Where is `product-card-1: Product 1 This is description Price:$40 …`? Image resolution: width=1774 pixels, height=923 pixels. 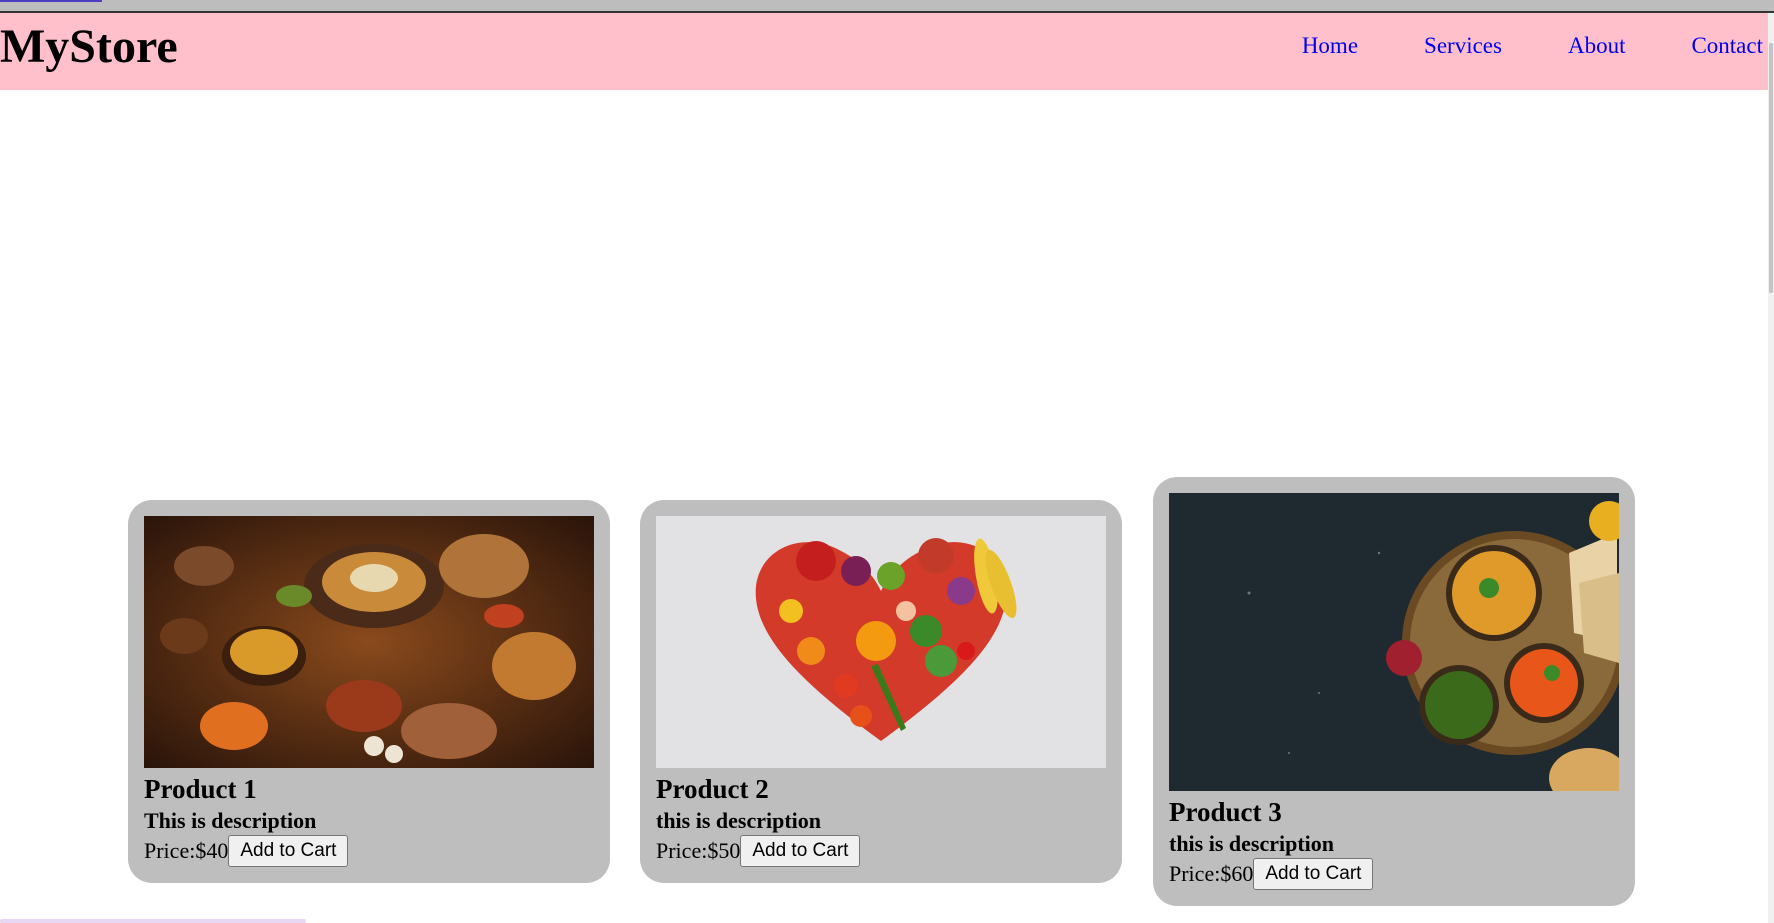
product-card-1: Product 1 This is description Price:$40 … is located at coordinates (369, 691).